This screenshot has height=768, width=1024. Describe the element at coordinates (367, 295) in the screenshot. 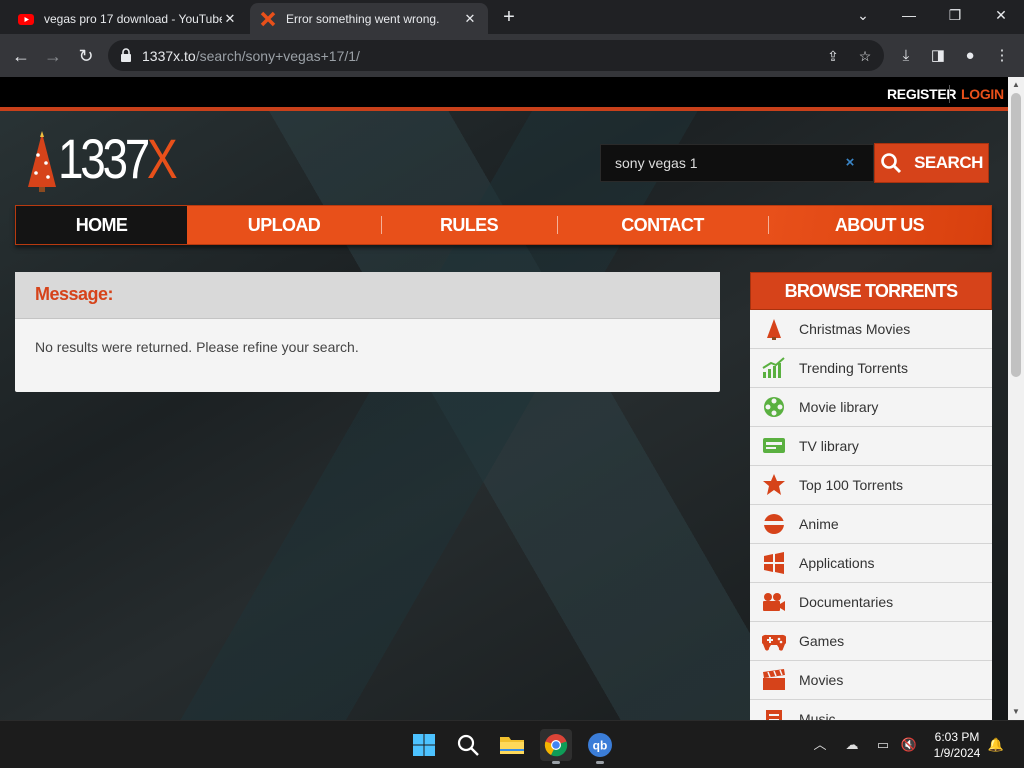

I see `message-title: Message:` at that location.